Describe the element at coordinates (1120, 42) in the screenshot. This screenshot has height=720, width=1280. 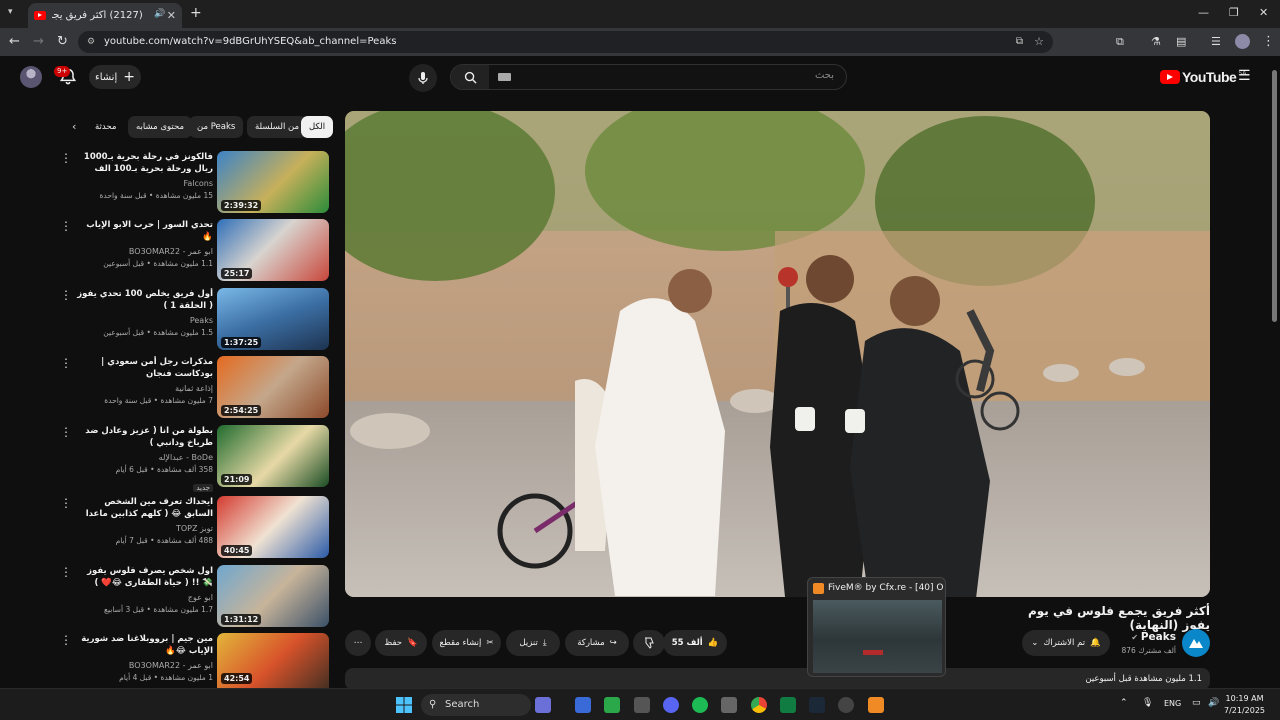
I see `extensions-icon: ⧉` at that location.